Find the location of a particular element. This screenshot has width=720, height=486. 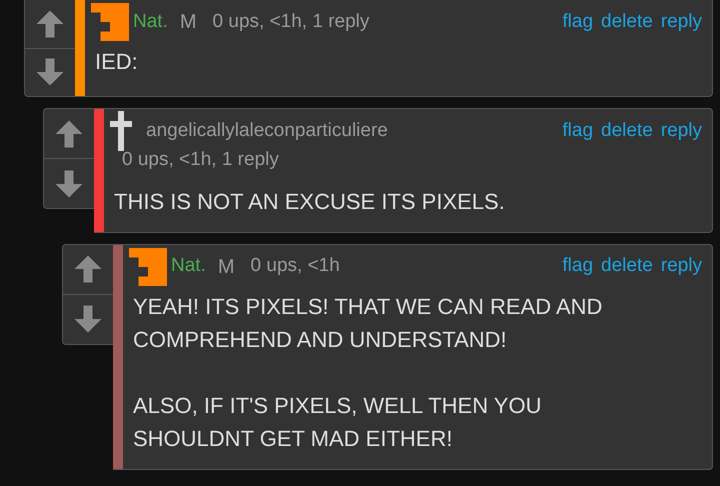

comment-text: ALSO, IF IT'S PIXELS, WELL THEN YOU SHOULDNT GET MAD EITHER! is located at coordinates (337, 422).